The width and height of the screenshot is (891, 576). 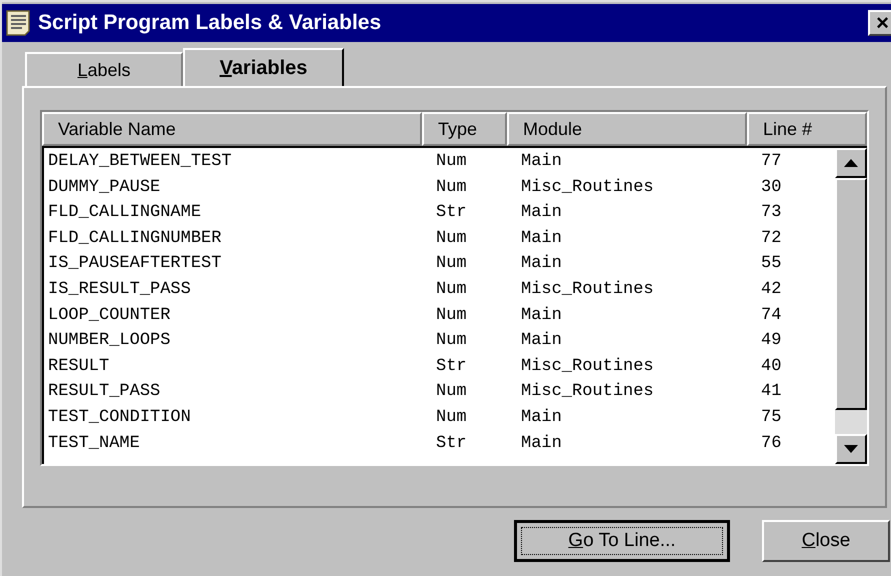 What do you see at coordinates (104, 187) in the screenshot?
I see `table-cell-text: DUMMY_PAUSE` at bounding box center [104, 187].